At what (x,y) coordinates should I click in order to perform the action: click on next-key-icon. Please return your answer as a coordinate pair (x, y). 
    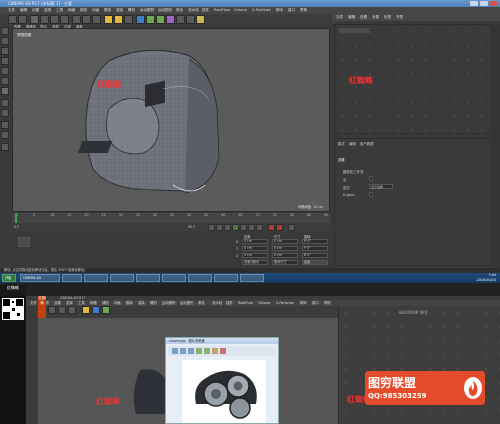
    Looking at the image, I should click on (251, 227).